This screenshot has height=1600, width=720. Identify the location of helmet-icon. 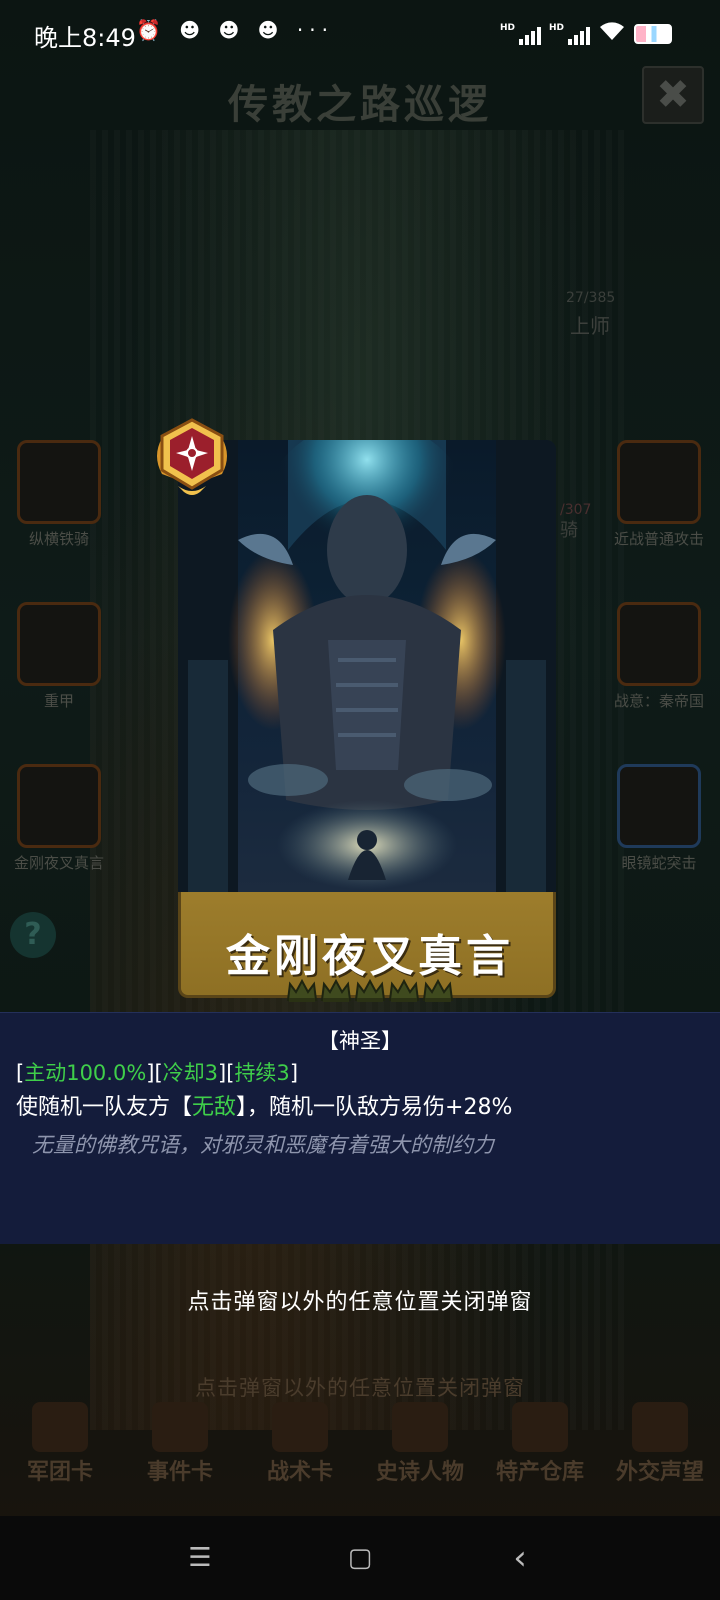
(60, 1427).